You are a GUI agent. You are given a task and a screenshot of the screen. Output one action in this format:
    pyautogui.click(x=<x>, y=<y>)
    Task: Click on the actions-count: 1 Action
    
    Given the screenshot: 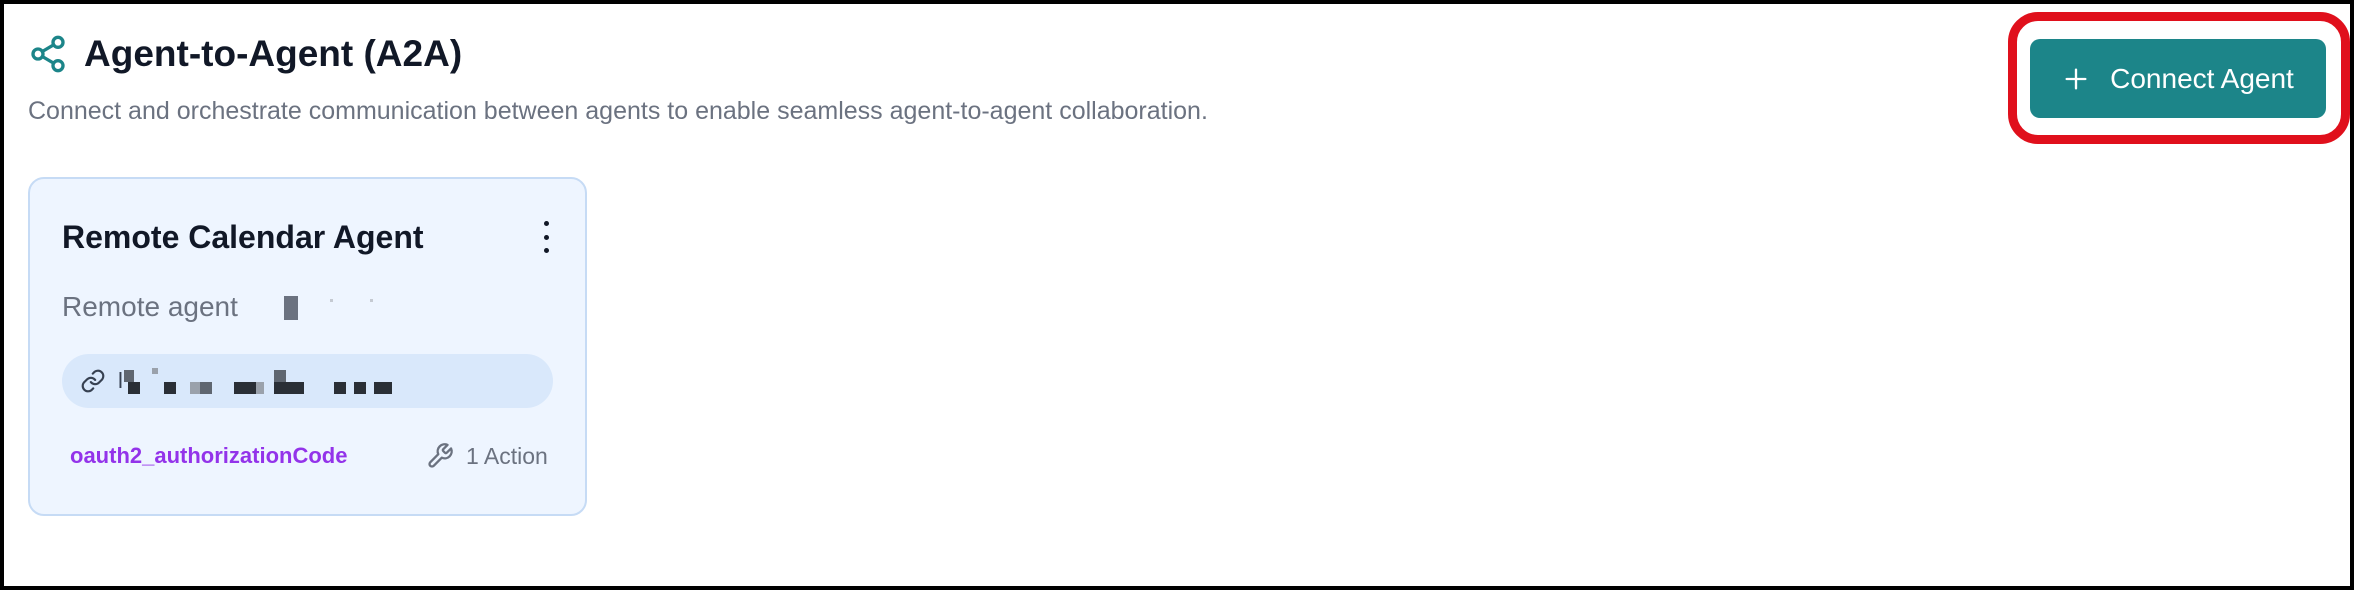 What is the action you would take?
    pyautogui.click(x=487, y=456)
    